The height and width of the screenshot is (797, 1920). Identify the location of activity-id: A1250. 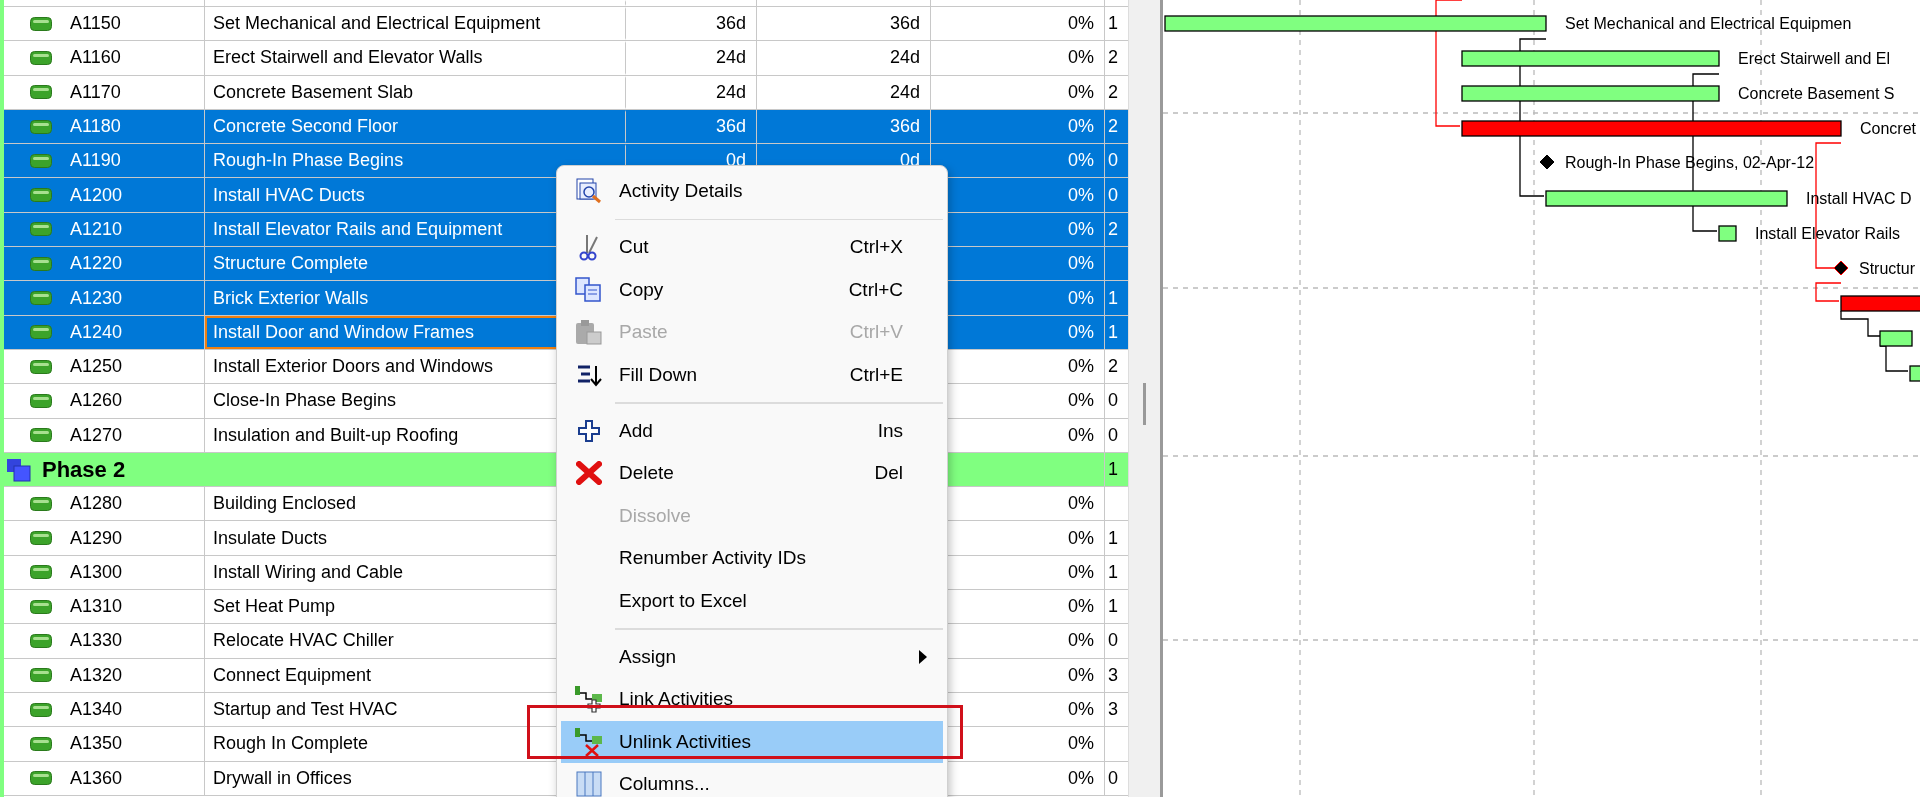
(96, 367).